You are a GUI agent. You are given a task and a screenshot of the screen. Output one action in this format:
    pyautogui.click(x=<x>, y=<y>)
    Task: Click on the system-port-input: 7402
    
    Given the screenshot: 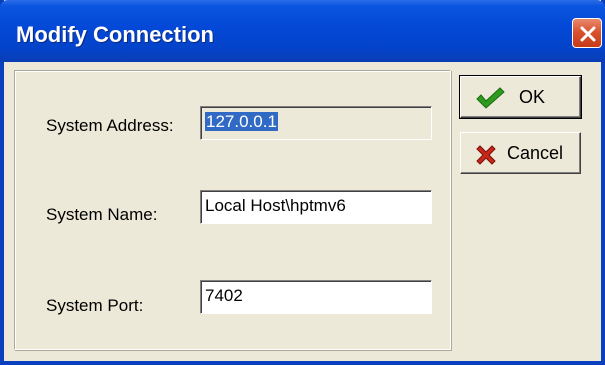 What is the action you would take?
    pyautogui.click(x=316, y=297)
    